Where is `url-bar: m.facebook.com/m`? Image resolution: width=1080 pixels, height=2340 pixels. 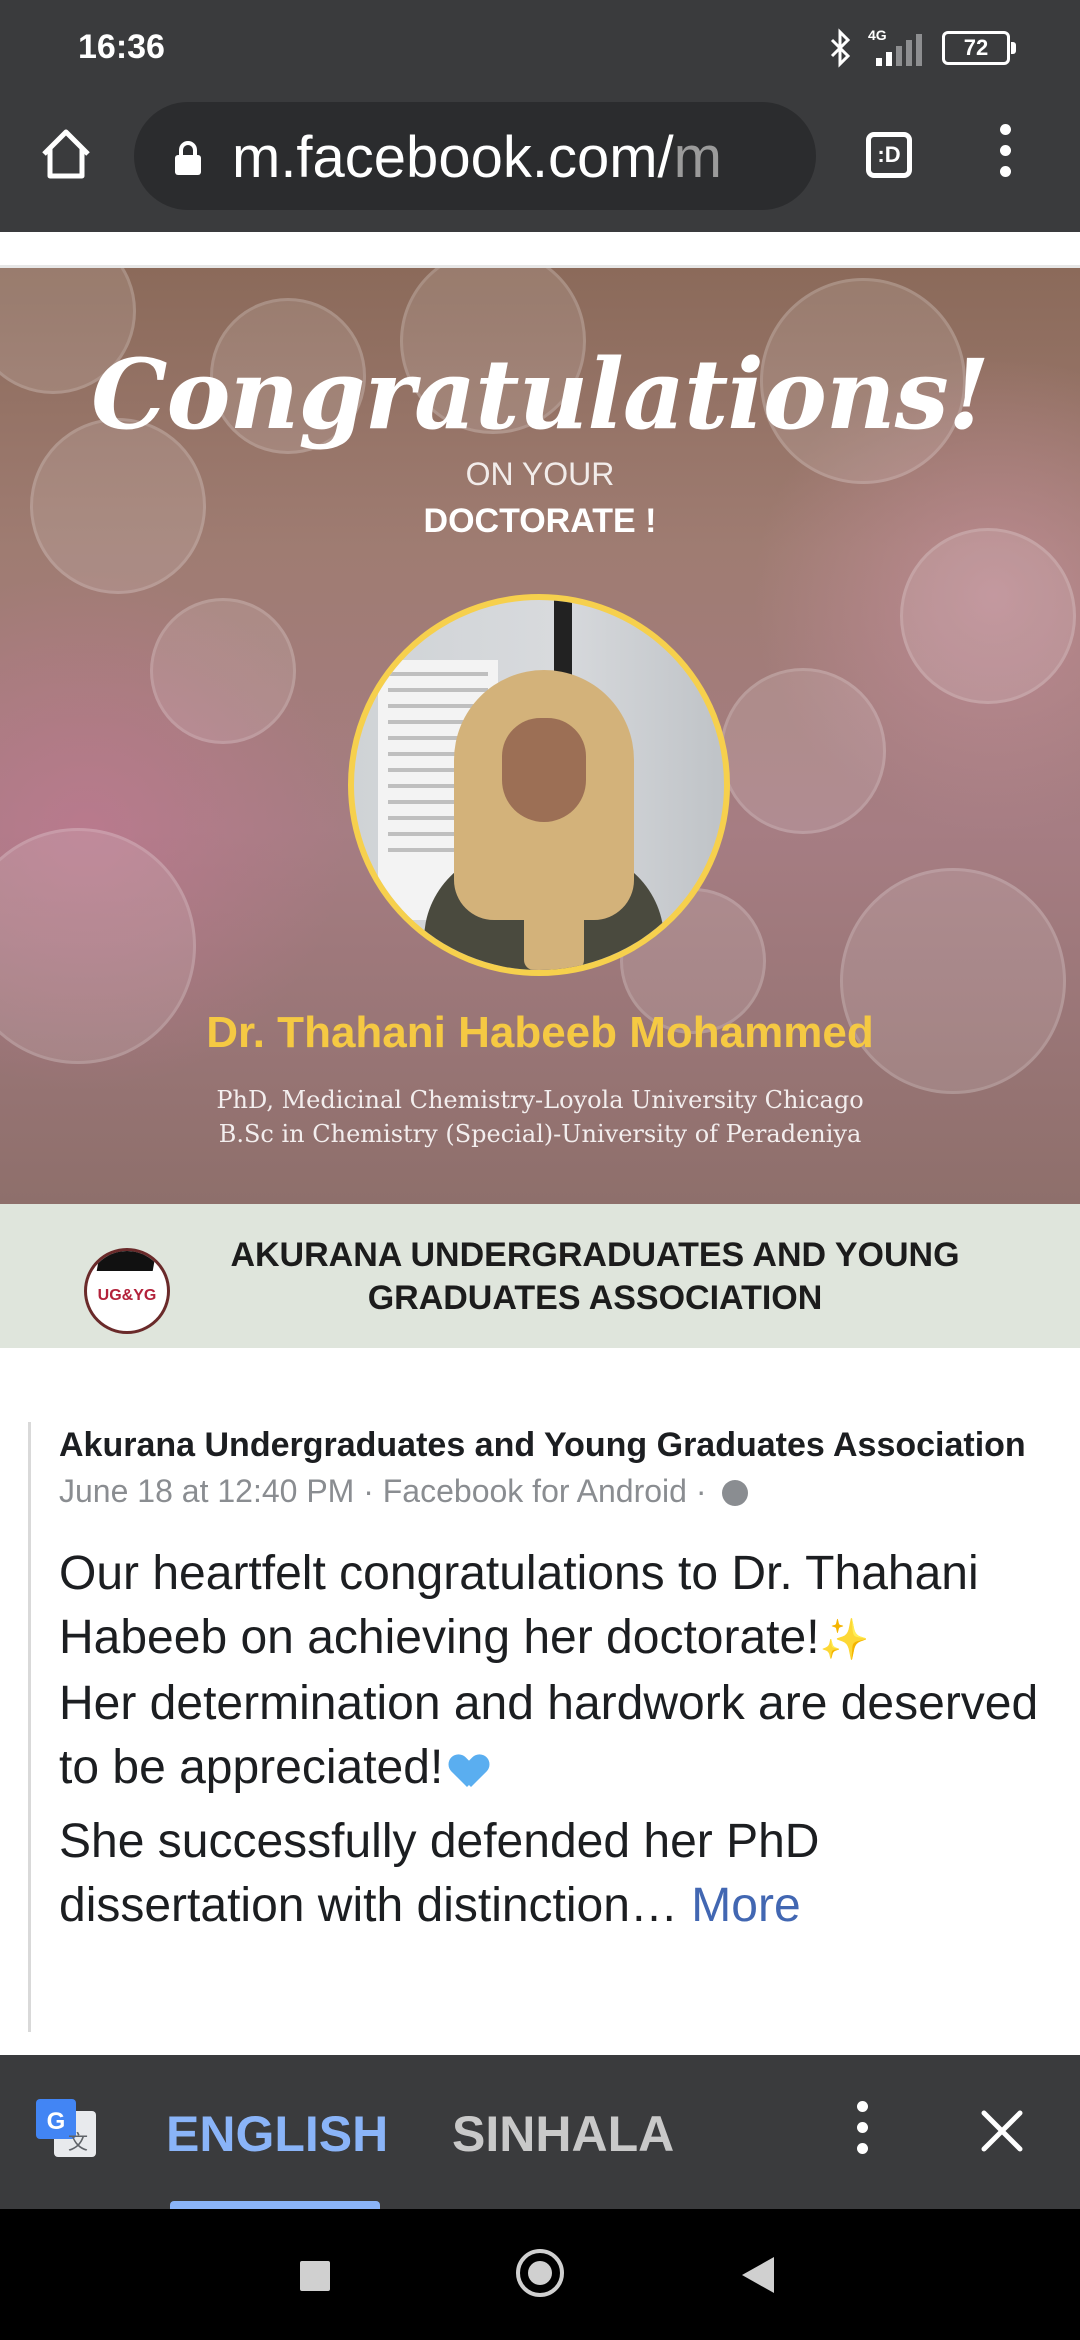 url-bar: m.facebook.com/m is located at coordinates (475, 156).